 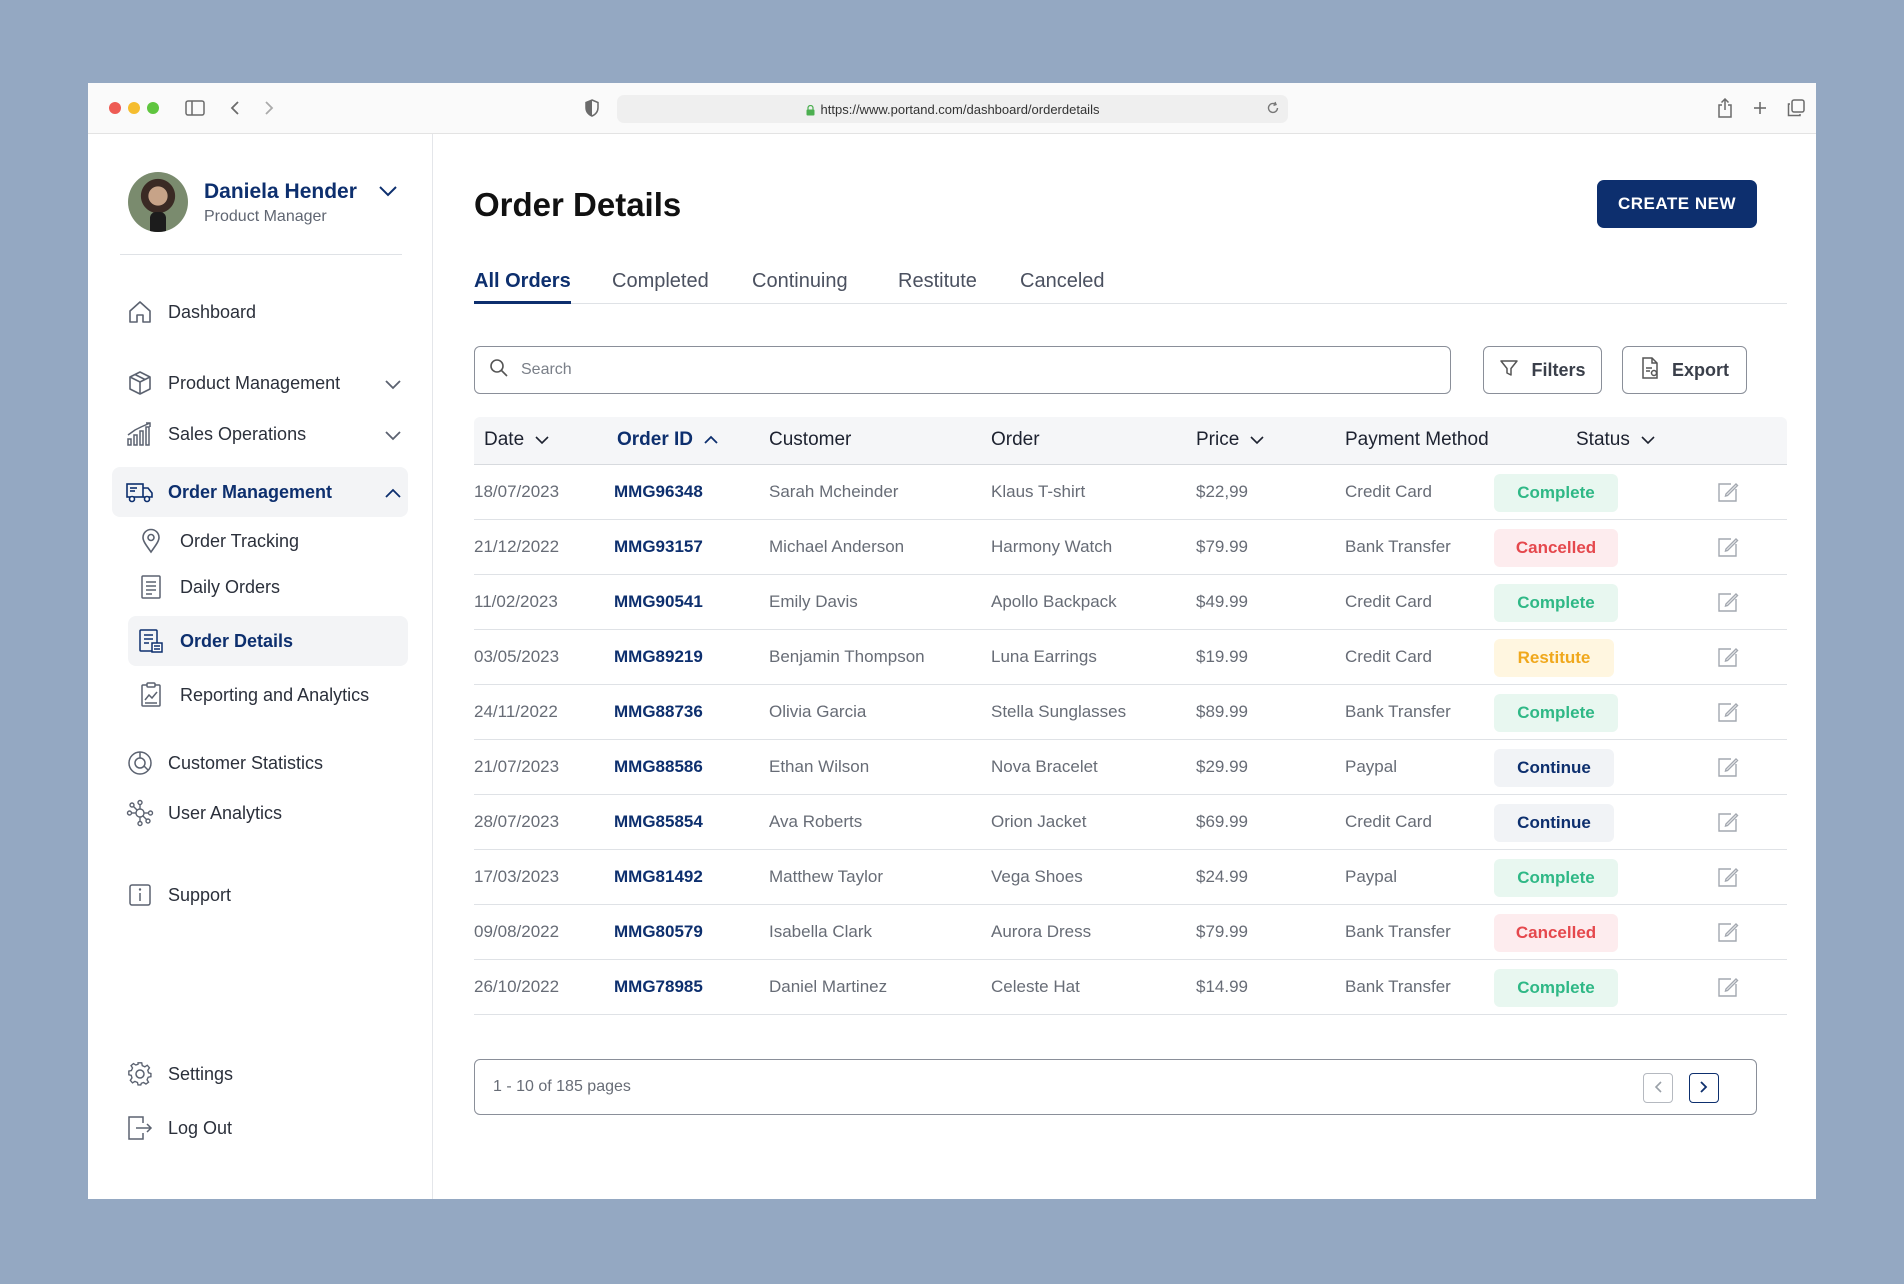 I want to click on search-icon, so click(x=499, y=370).